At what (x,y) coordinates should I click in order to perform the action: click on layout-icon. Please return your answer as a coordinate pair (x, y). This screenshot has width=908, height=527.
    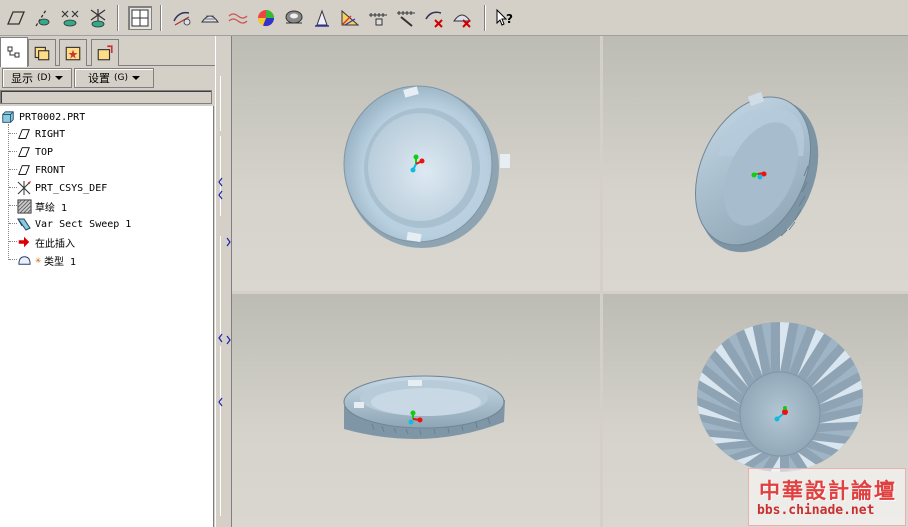
    Looking at the image, I should click on (140, 18).